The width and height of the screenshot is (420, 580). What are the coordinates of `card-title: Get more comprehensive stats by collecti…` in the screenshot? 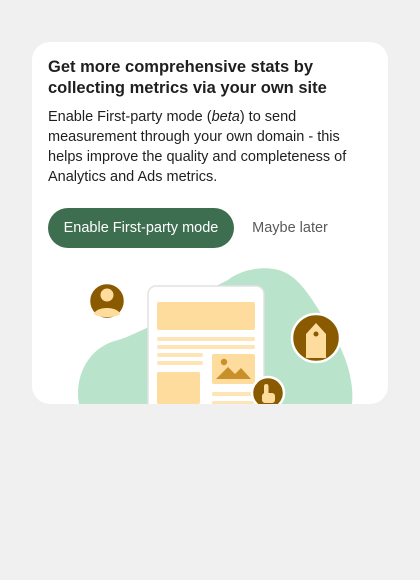 It's located at (187, 77).